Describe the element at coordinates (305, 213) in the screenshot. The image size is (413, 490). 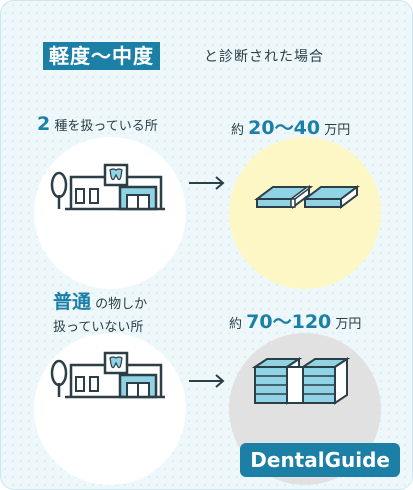
I see `scenario1-cost-circle` at that location.